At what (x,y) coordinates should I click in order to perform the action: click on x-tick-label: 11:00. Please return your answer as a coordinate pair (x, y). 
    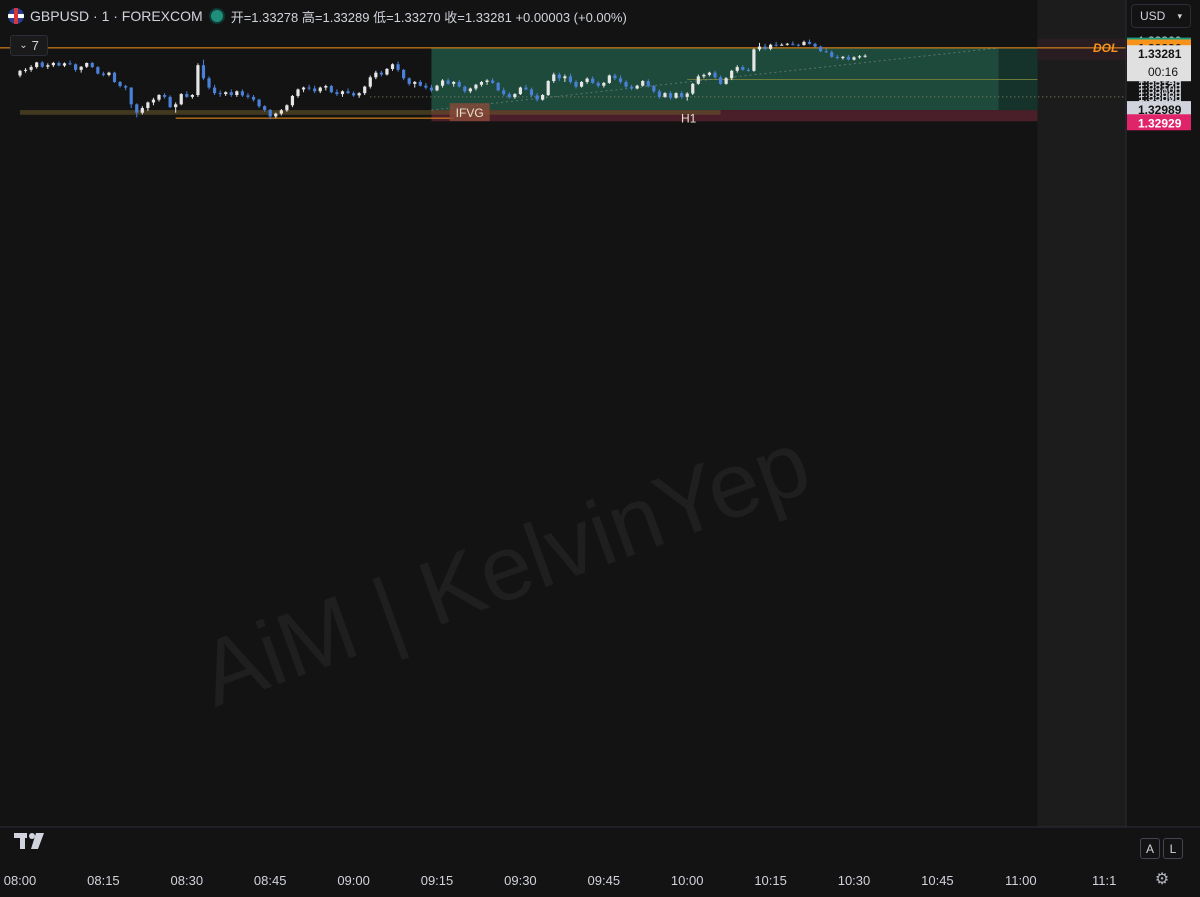
    Looking at the image, I should click on (1021, 880).